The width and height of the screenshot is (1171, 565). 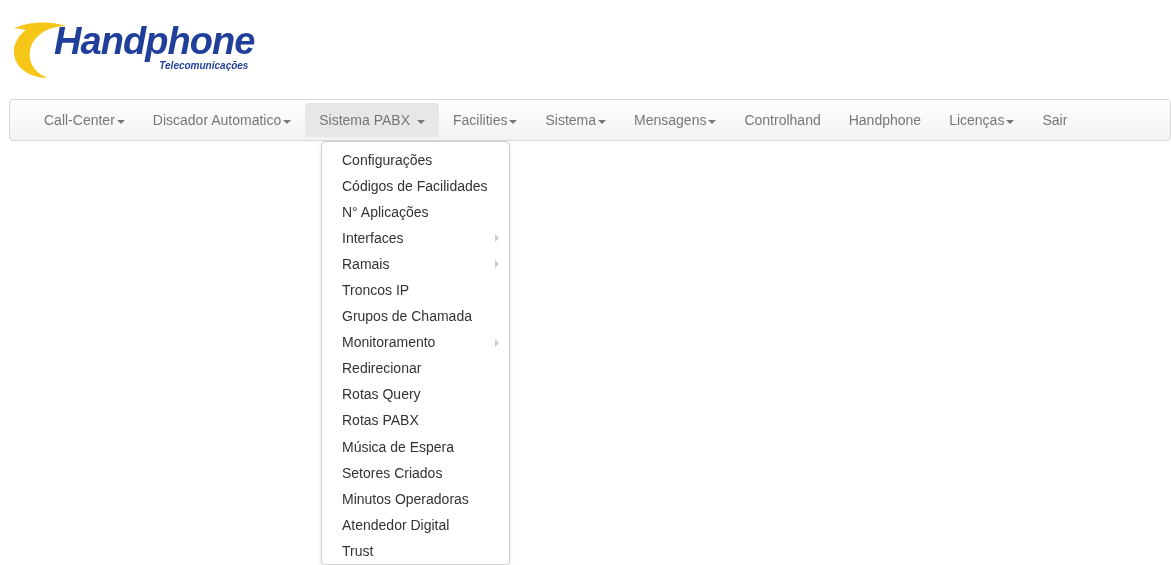 I want to click on menu-item: Minutos Operadoras, so click(x=415, y=499).